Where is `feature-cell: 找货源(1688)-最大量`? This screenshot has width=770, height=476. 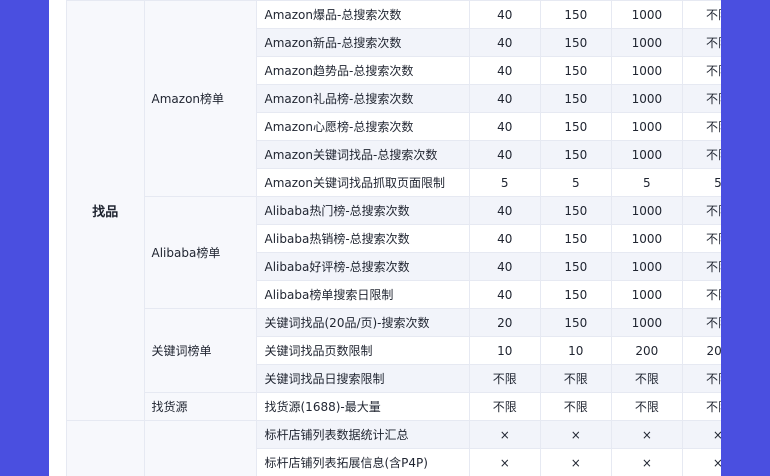
feature-cell: 找货源(1688)-最大量 is located at coordinates (362, 406).